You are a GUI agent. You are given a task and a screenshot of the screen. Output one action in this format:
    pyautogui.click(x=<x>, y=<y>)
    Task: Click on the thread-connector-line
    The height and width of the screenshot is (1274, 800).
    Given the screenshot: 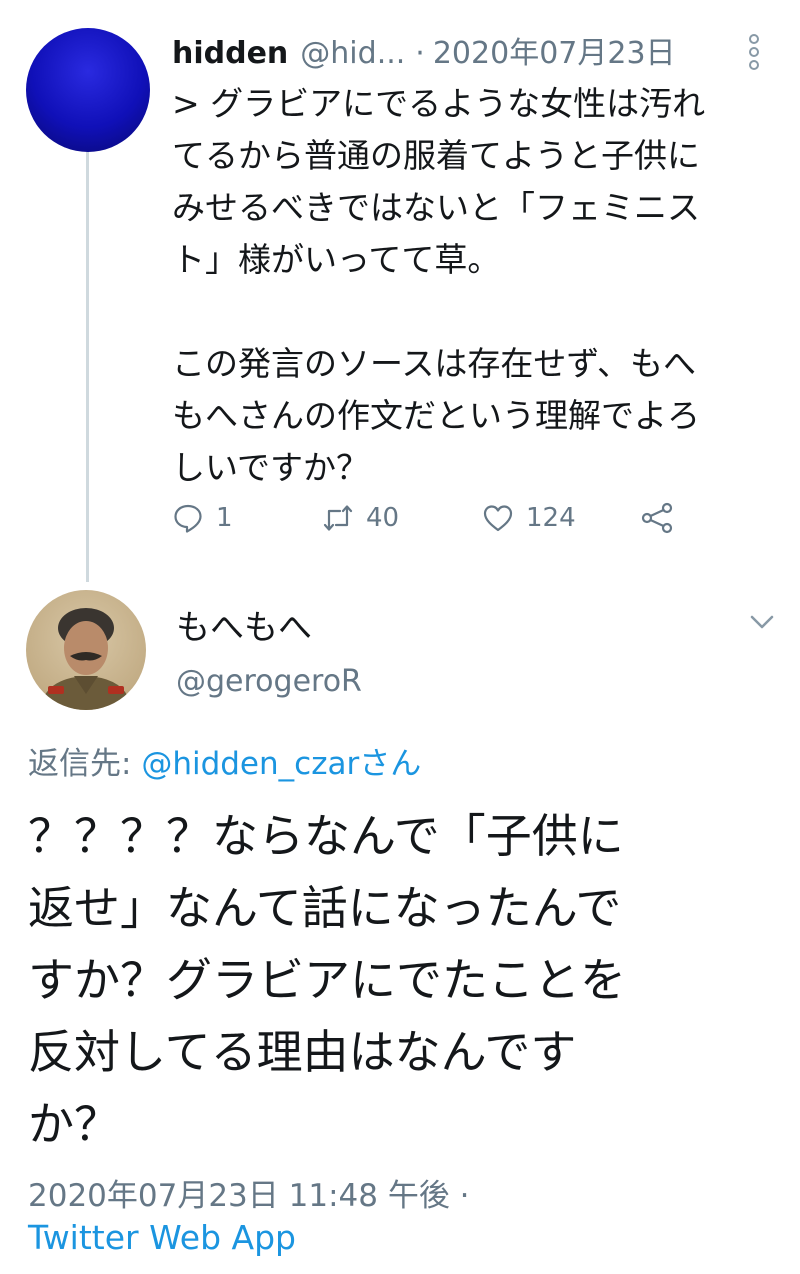 What is the action you would take?
    pyautogui.click(x=87, y=366)
    